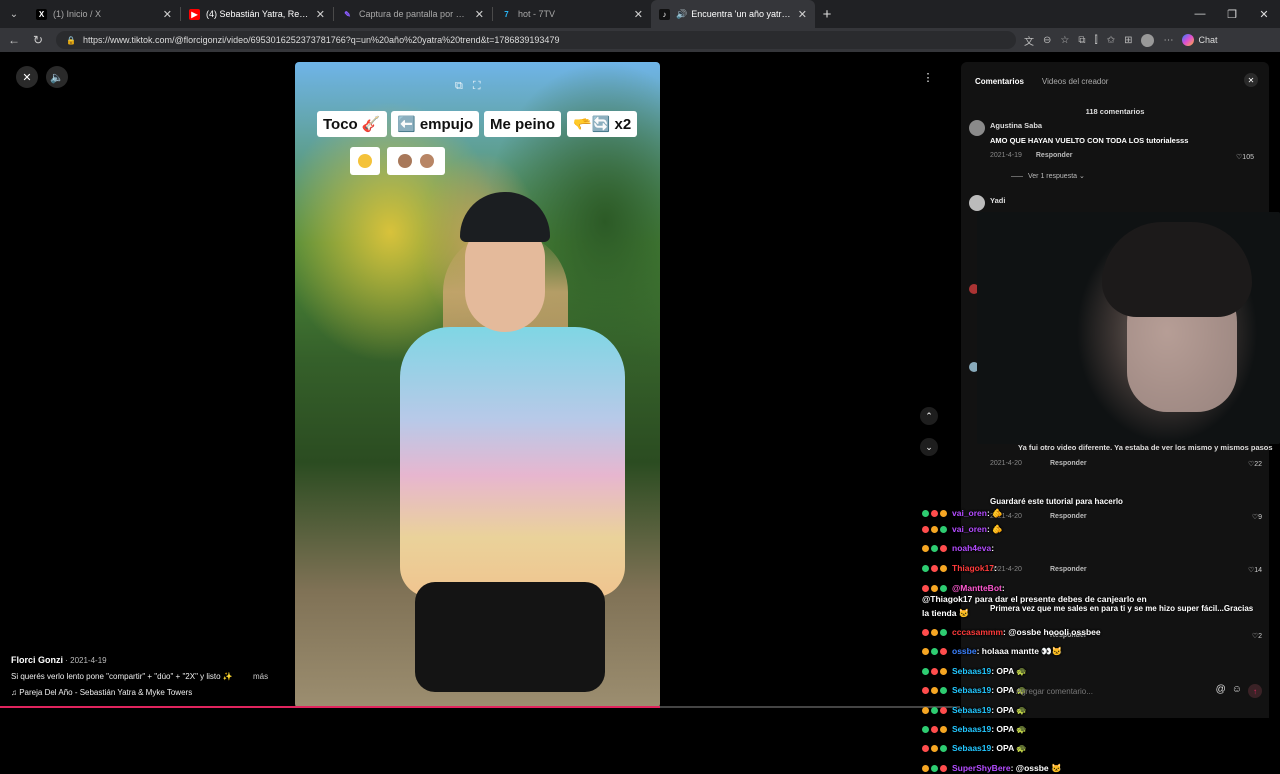 This screenshot has width=1280, height=774. What do you see at coordinates (971, 548) in the screenshot?
I see `chat-username: noah4eva` at bounding box center [971, 548].